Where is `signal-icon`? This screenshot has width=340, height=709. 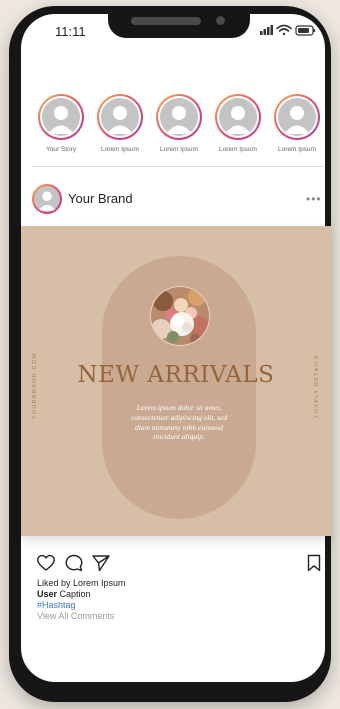 signal-icon is located at coordinates (266, 30).